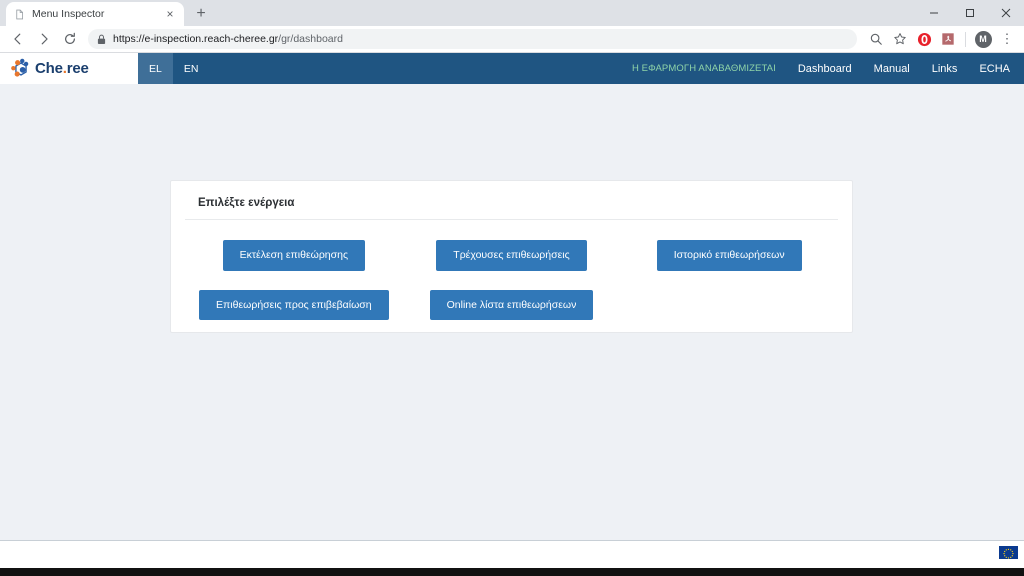 Image resolution: width=1024 pixels, height=576 pixels. I want to click on online-inspection-list-button: Online λίστα επιθεωρήσεων, so click(511, 304).